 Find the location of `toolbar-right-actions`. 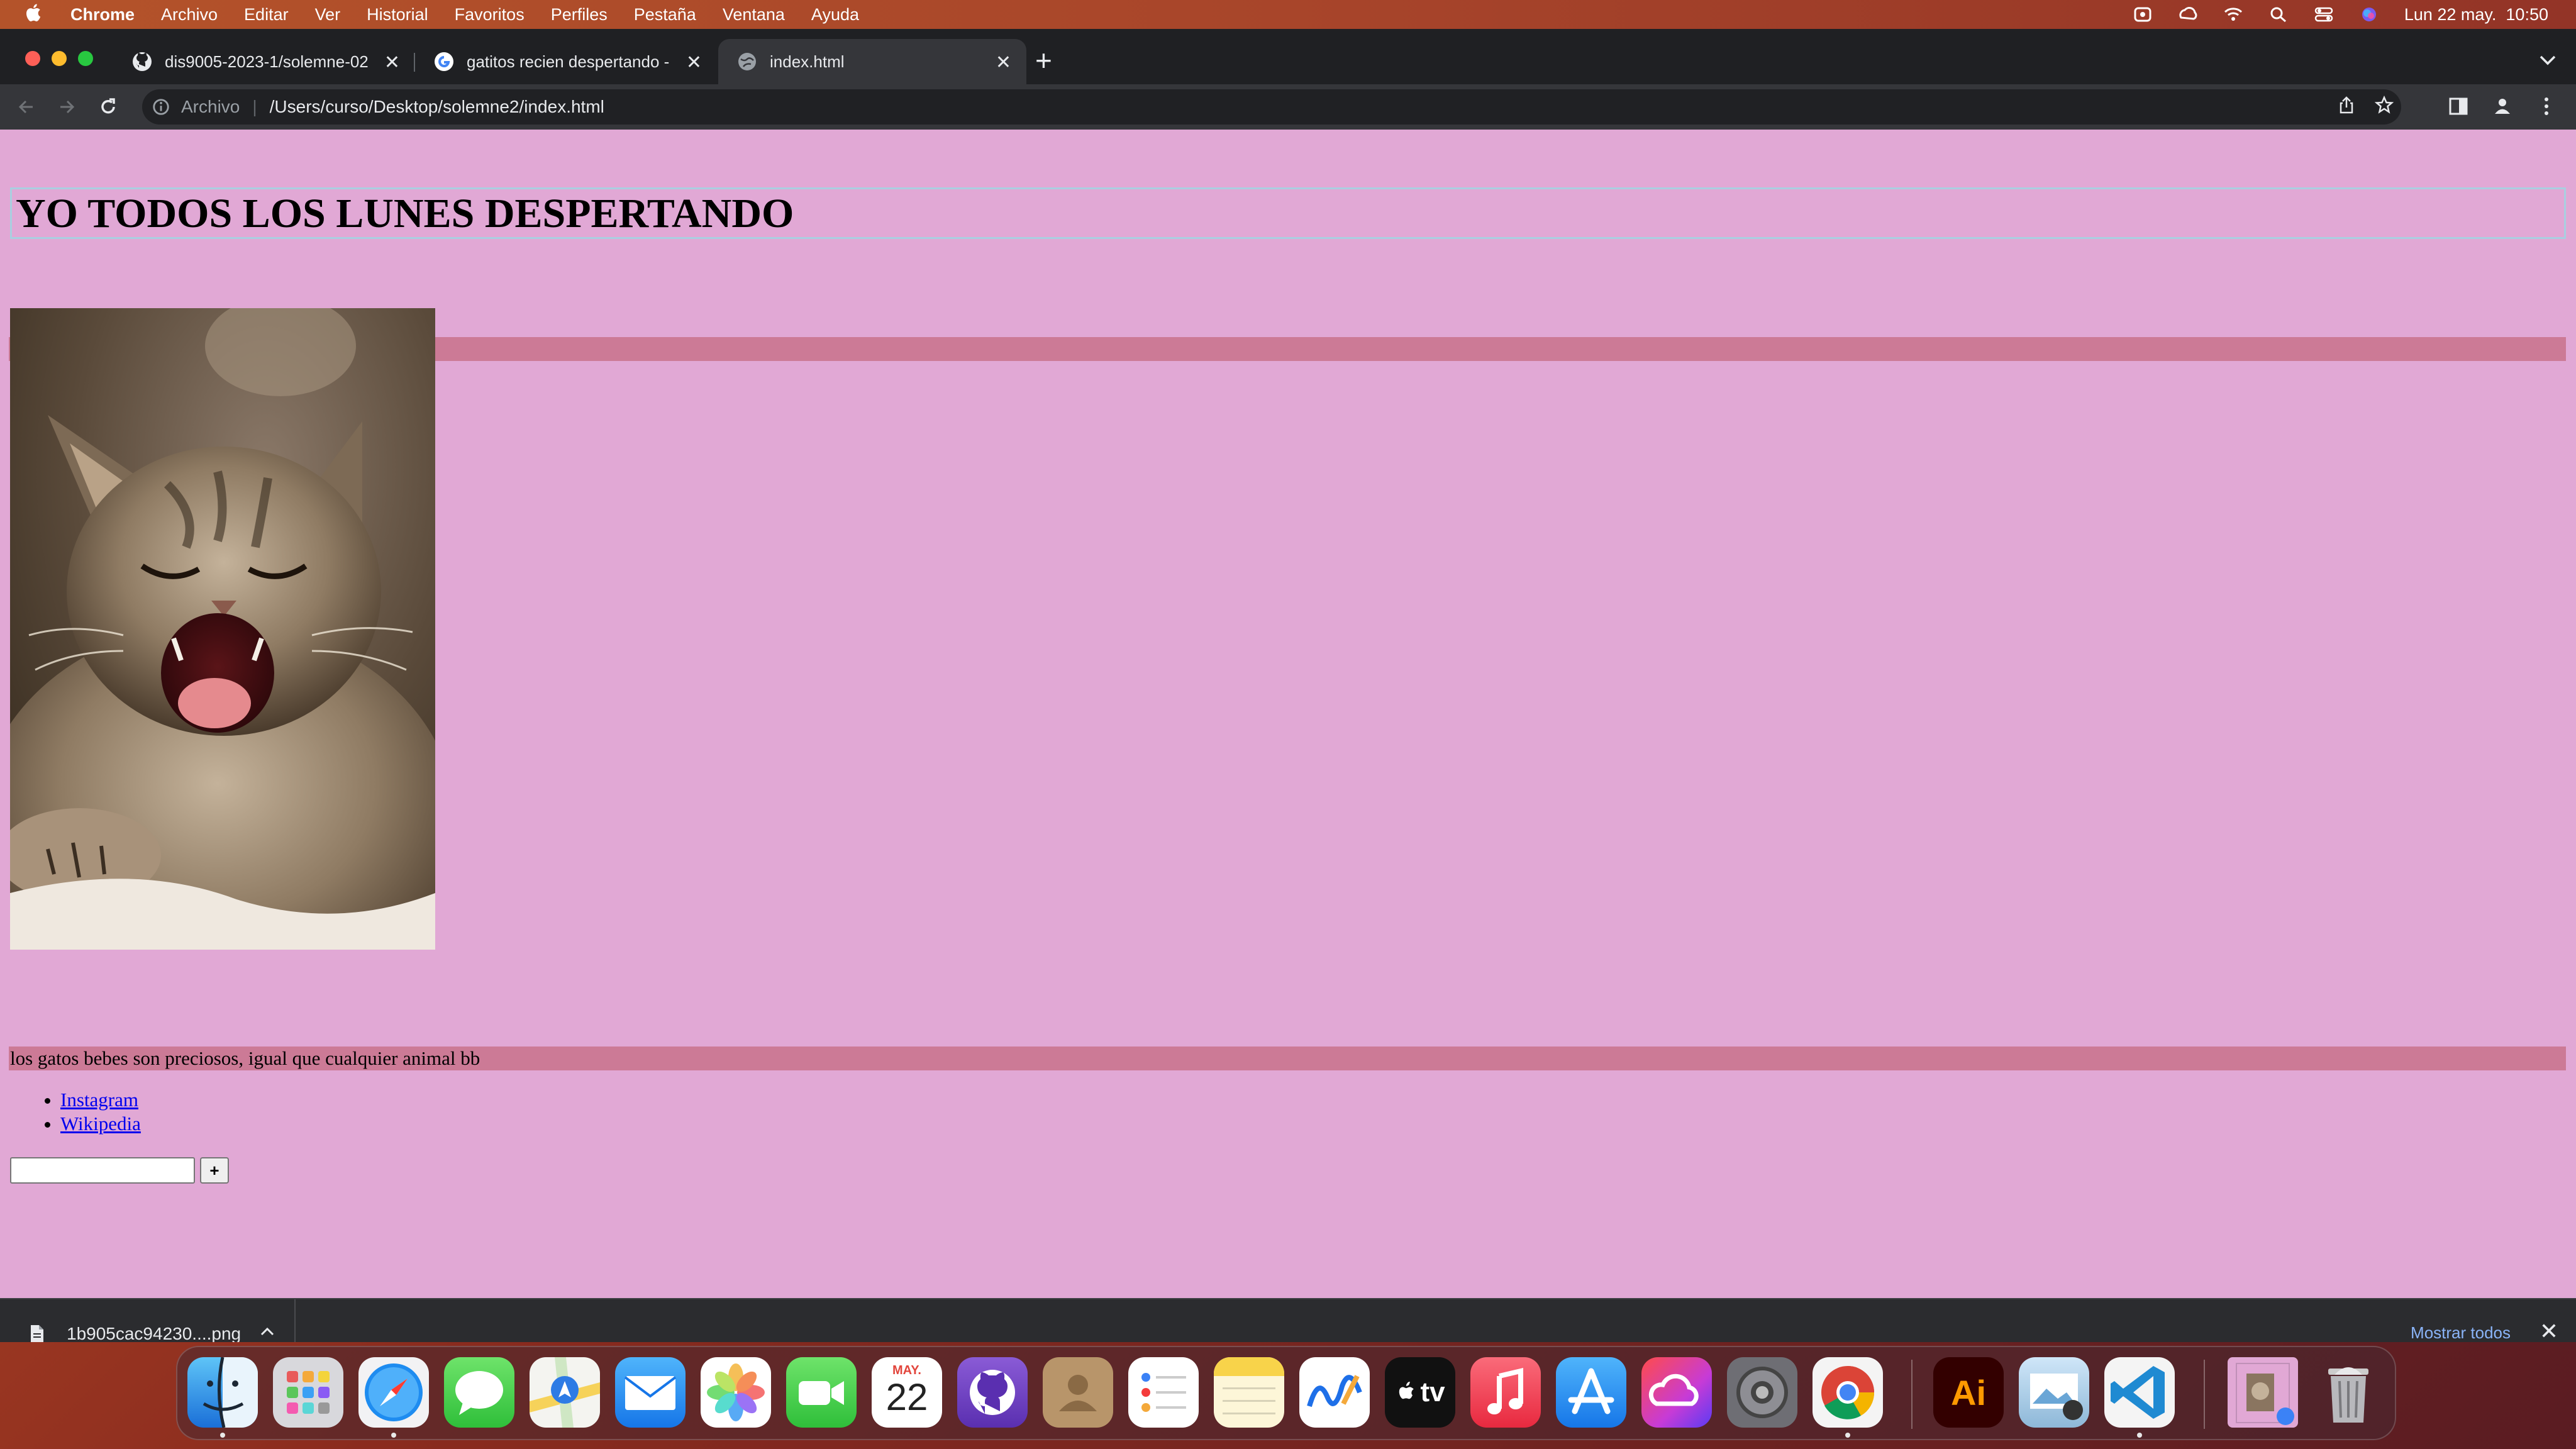

toolbar-right-actions is located at coordinates (2502, 107).